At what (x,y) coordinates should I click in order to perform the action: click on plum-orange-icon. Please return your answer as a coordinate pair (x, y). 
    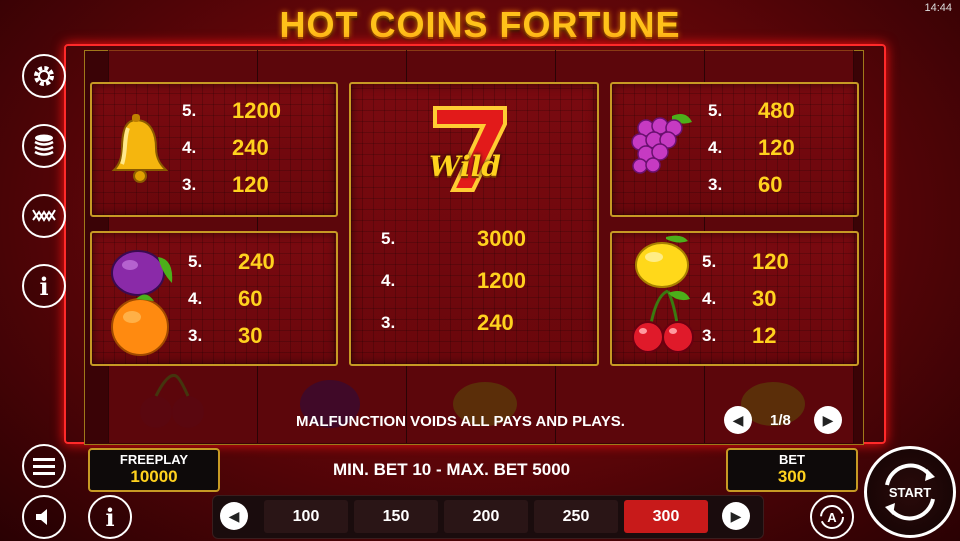
    Looking at the image, I should click on (142, 303).